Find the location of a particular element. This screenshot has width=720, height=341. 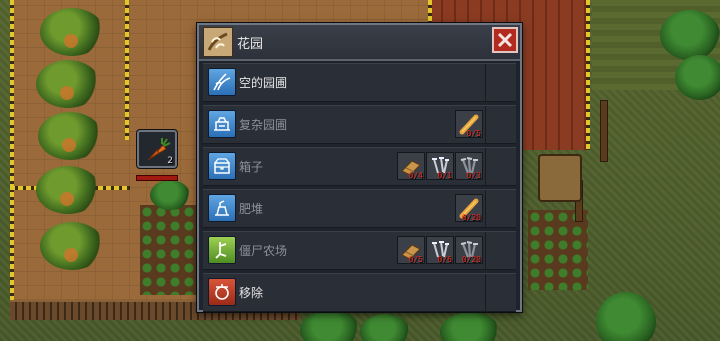

resource-count: 0/1 is located at coordinates (444, 175).